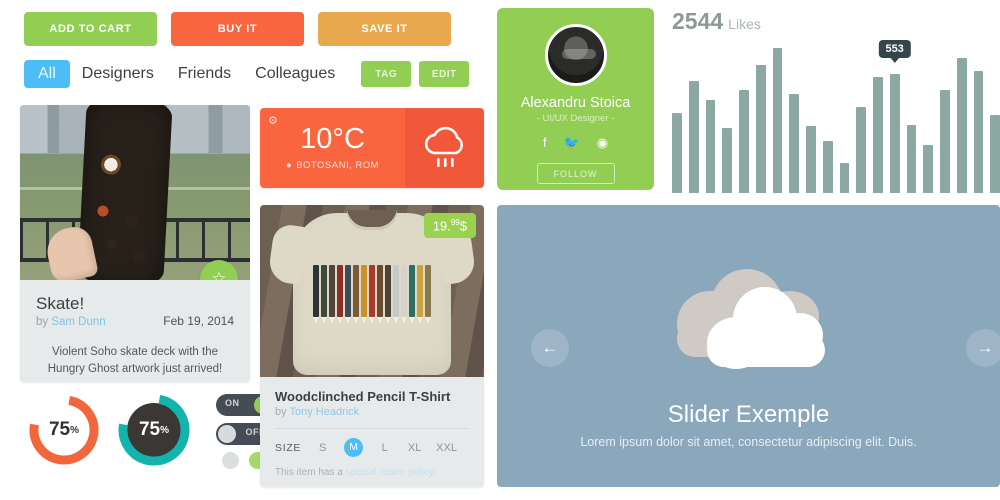 The width and height of the screenshot is (1000, 500). Describe the element at coordinates (47, 74) in the screenshot. I see `tab-all: All` at that location.